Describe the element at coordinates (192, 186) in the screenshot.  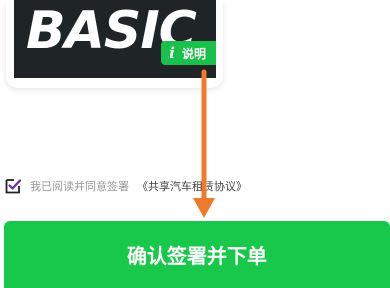
I see `contract-link: 《共享汽车租赁协议》` at that location.